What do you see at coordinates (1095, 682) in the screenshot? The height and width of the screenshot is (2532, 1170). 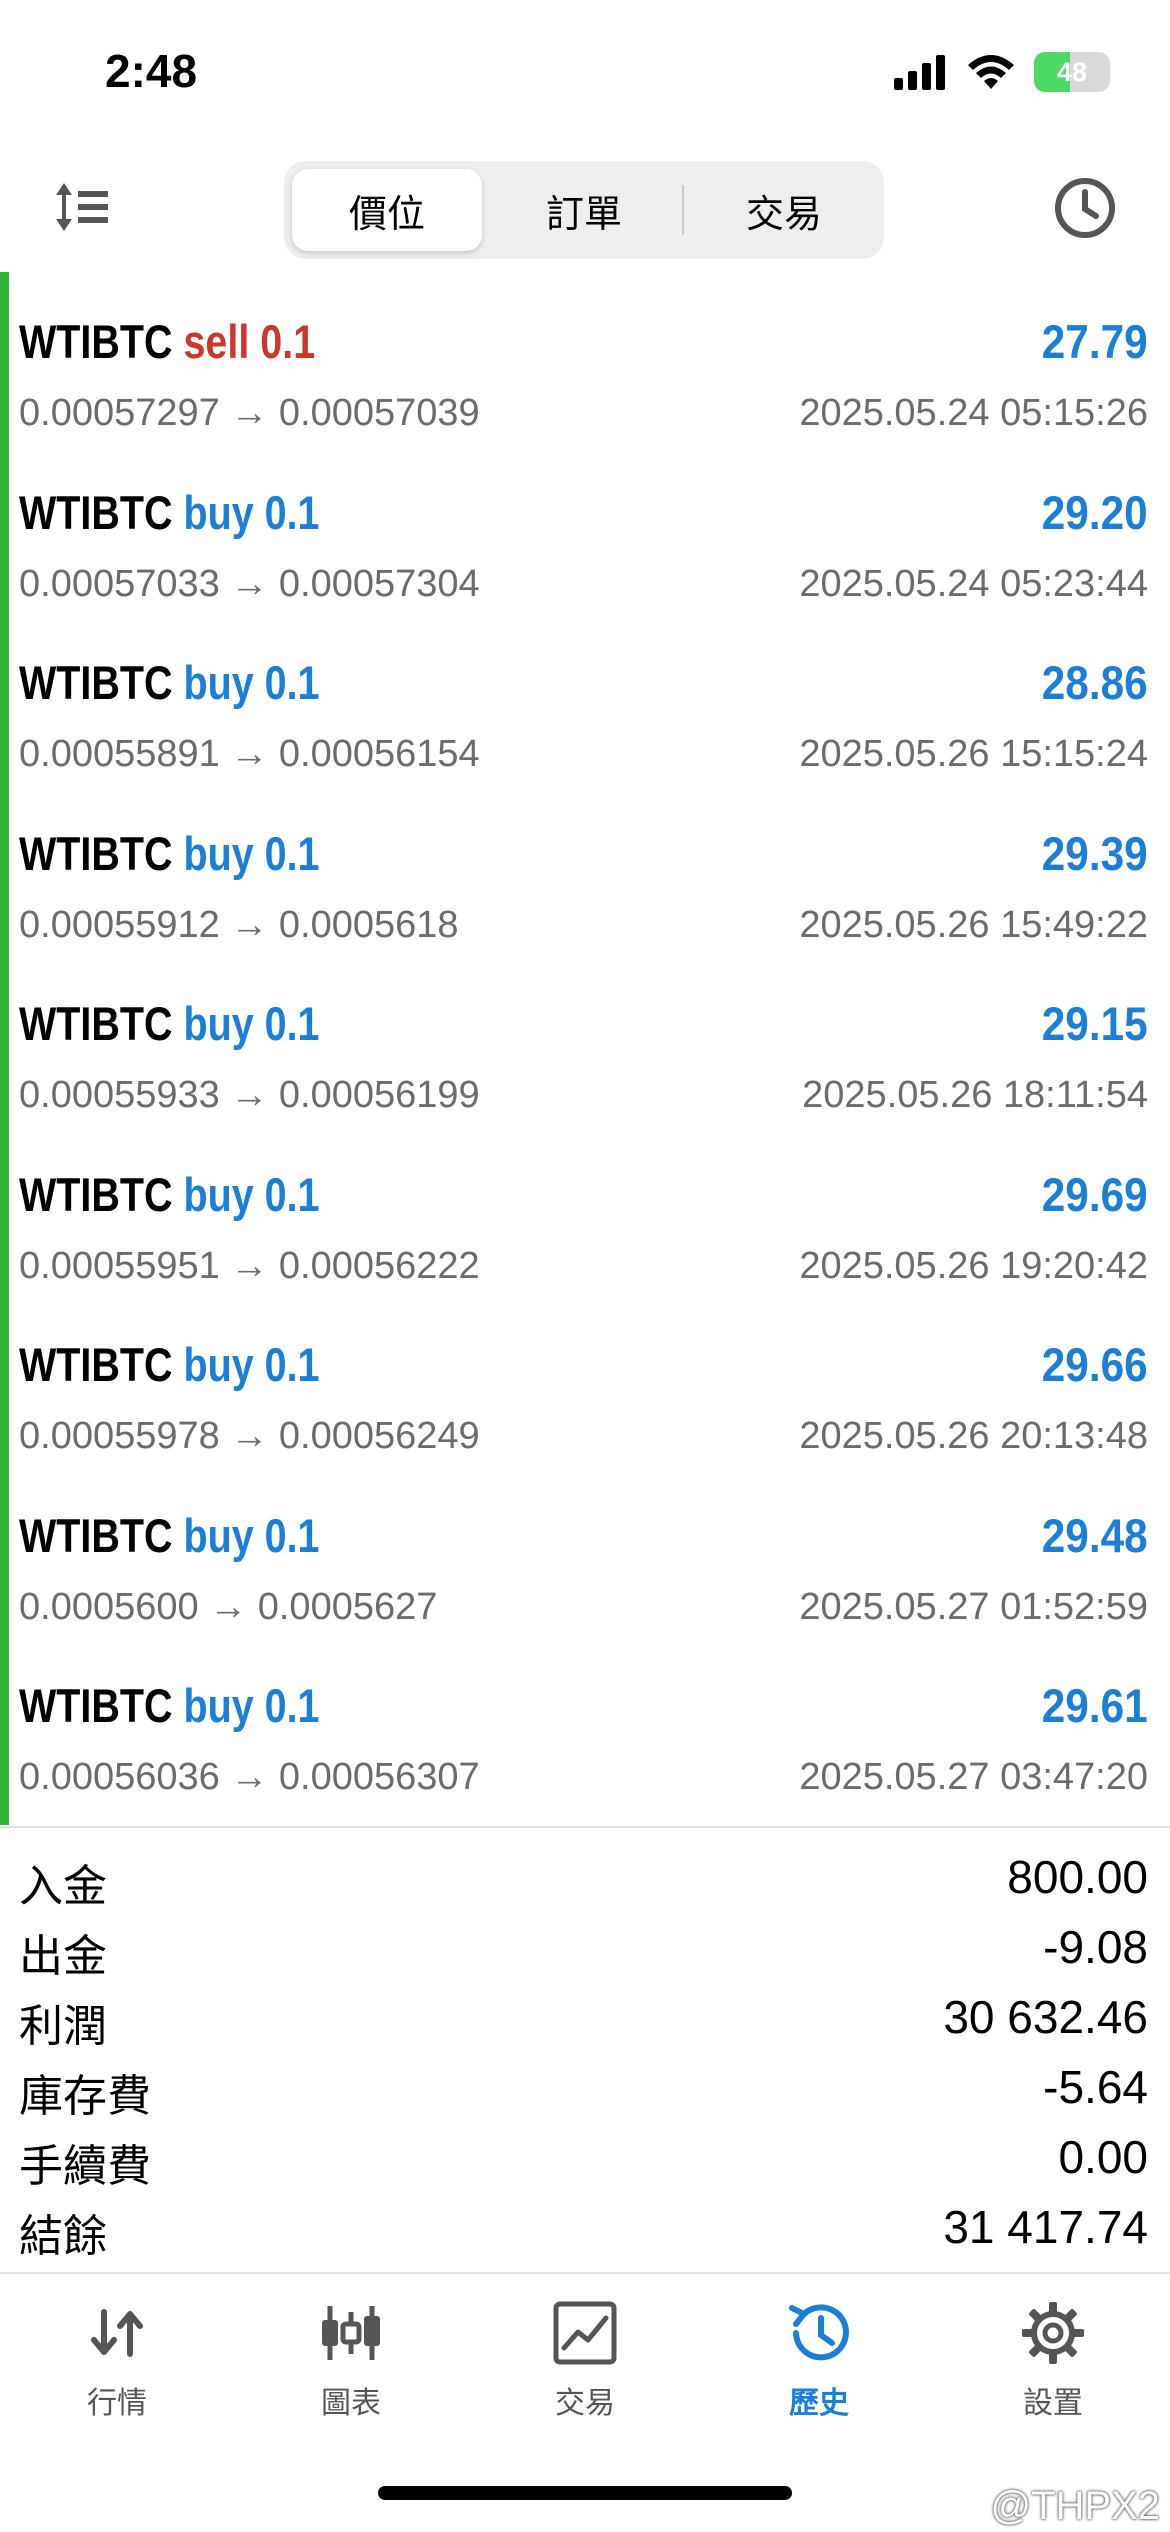 I see `deal-profit: 28.86` at bounding box center [1095, 682].